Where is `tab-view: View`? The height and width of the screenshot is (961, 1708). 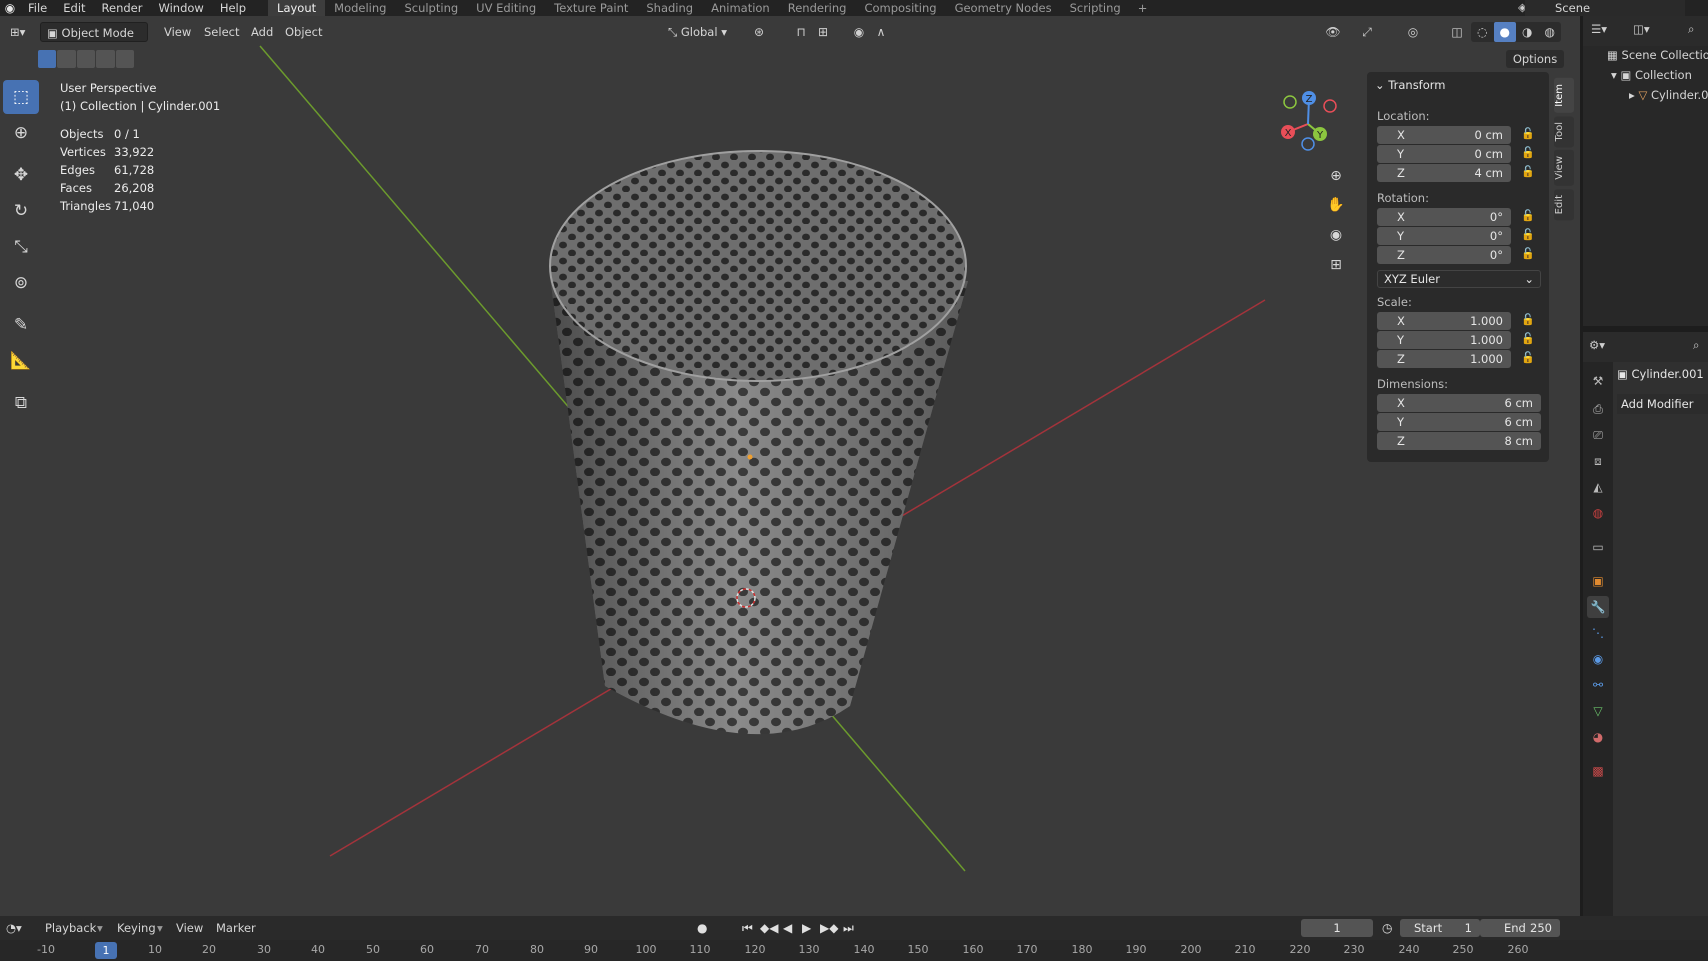 tab-view: View is located at coordinates (1564, 168).